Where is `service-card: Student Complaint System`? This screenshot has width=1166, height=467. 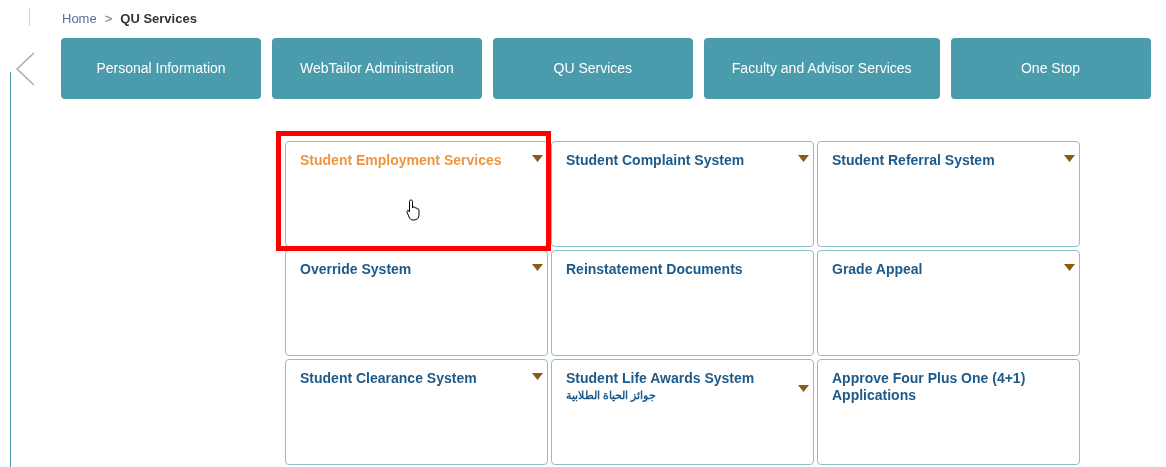
service-card: Student Complaint System is located at coordinates (682, 194).